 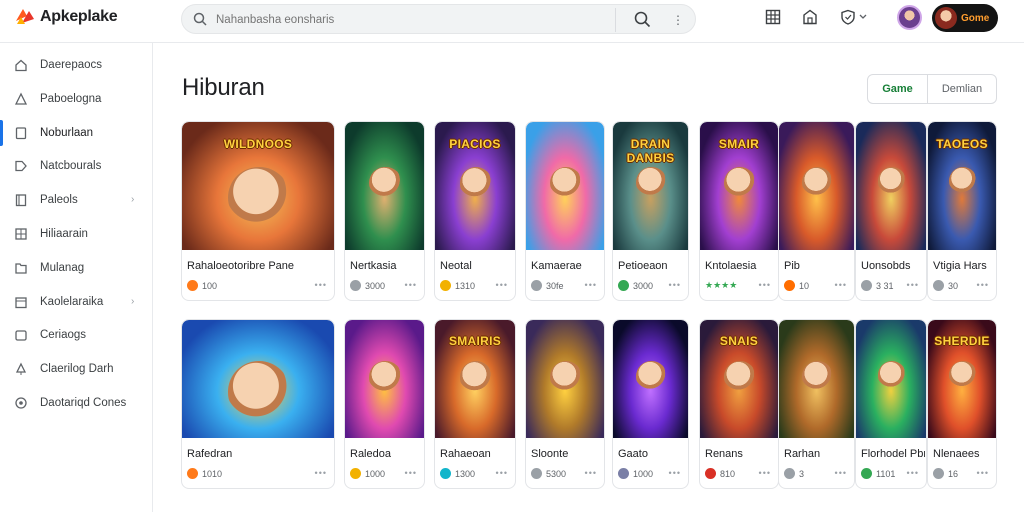 What do you see at coordinates (739, 379) in the screenshot?
I see `game-thumbnail: SNAIS` at bounding box center [739, 379].